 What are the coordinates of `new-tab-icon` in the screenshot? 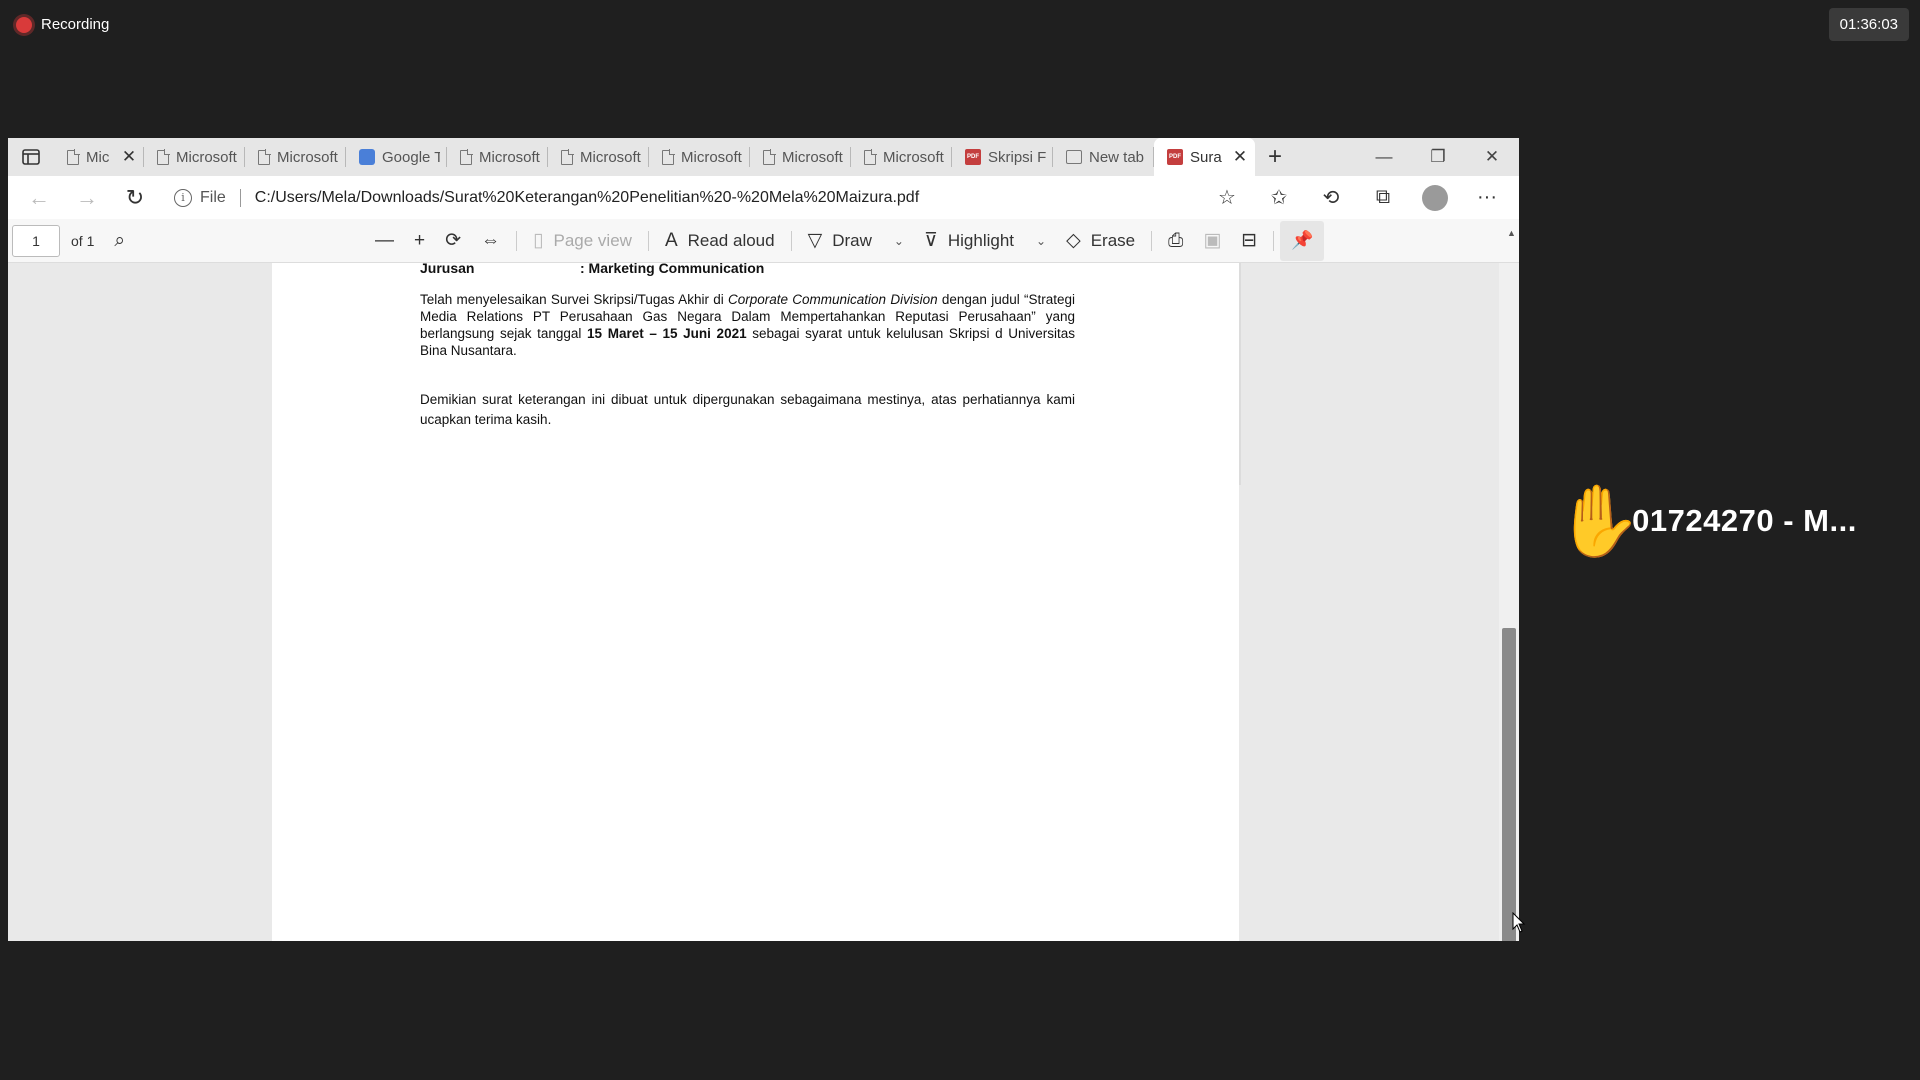 It's located at (1074, 157).